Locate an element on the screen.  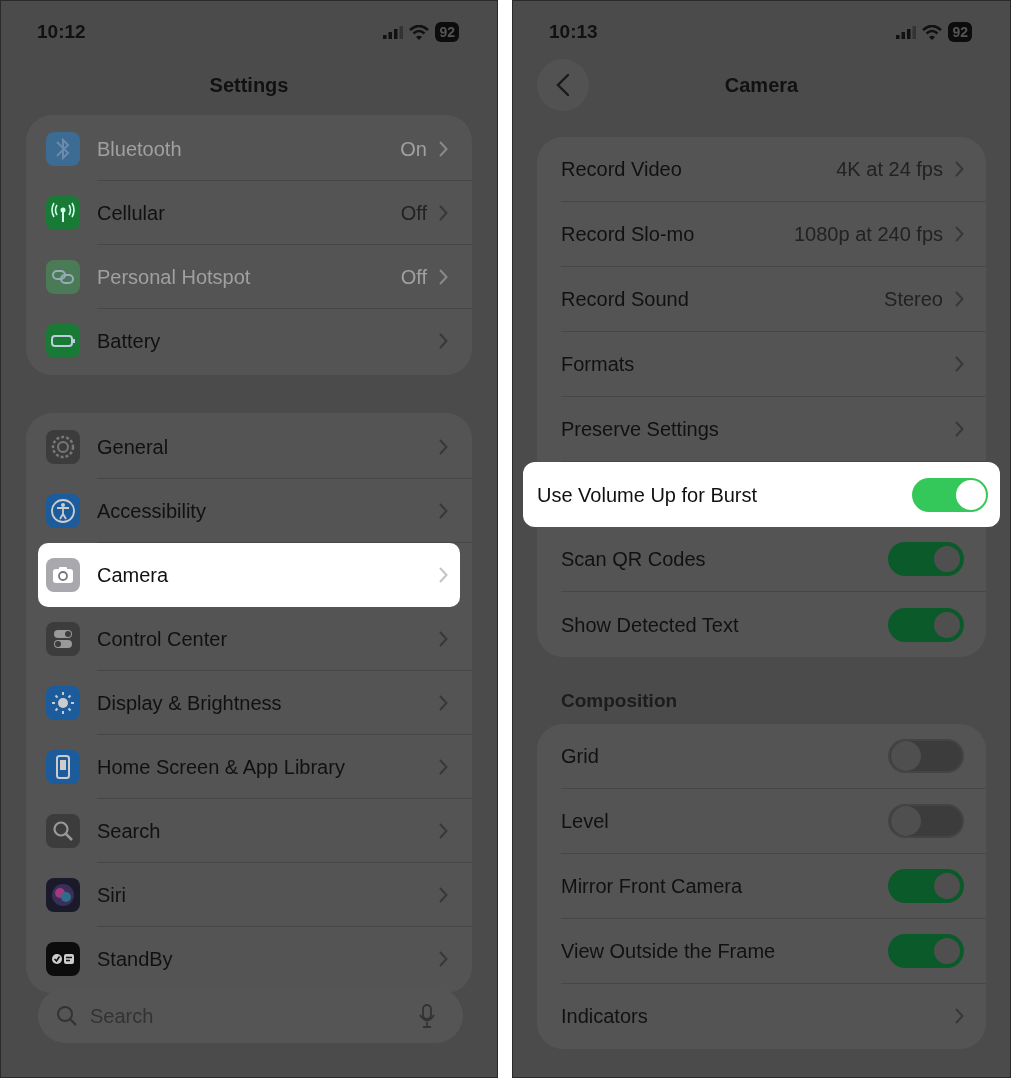
settings-row: Use Volume Up for Burst is located at coordinates (761, 494).